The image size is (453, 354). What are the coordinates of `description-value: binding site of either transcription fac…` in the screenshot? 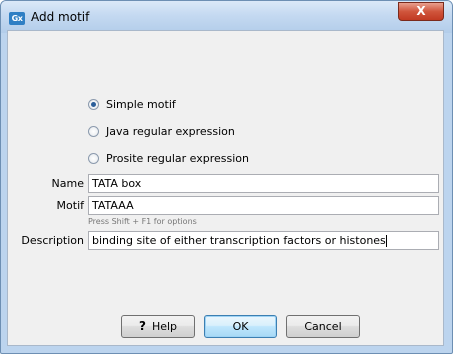 It's located at (239, 240).